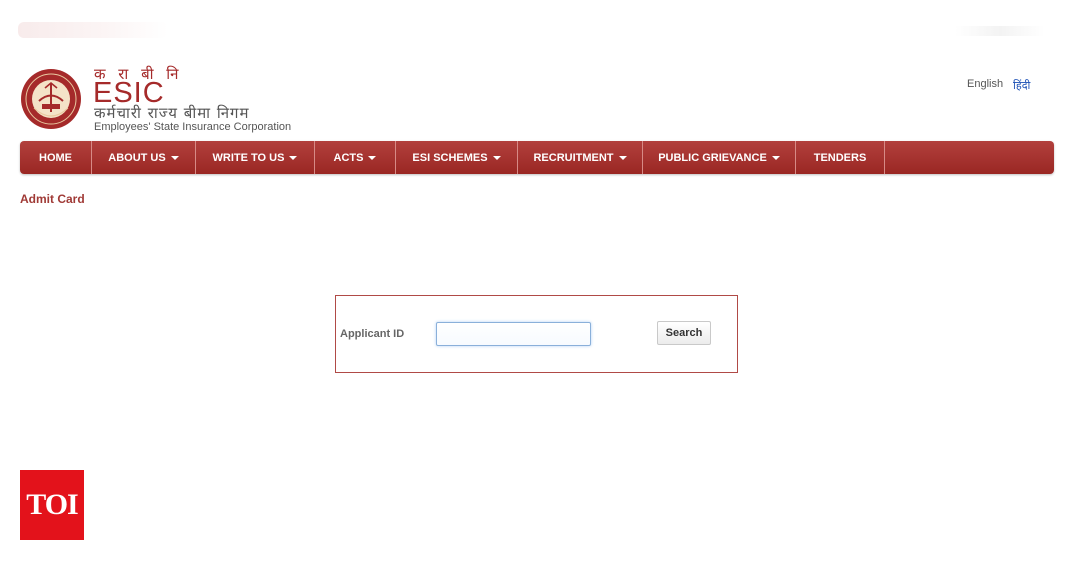 The height and width of the screenshot is (579, 1070). Describe the element at coordinates (52, 199) in the screenshot. I see `page-title: Admit Card` at that location.